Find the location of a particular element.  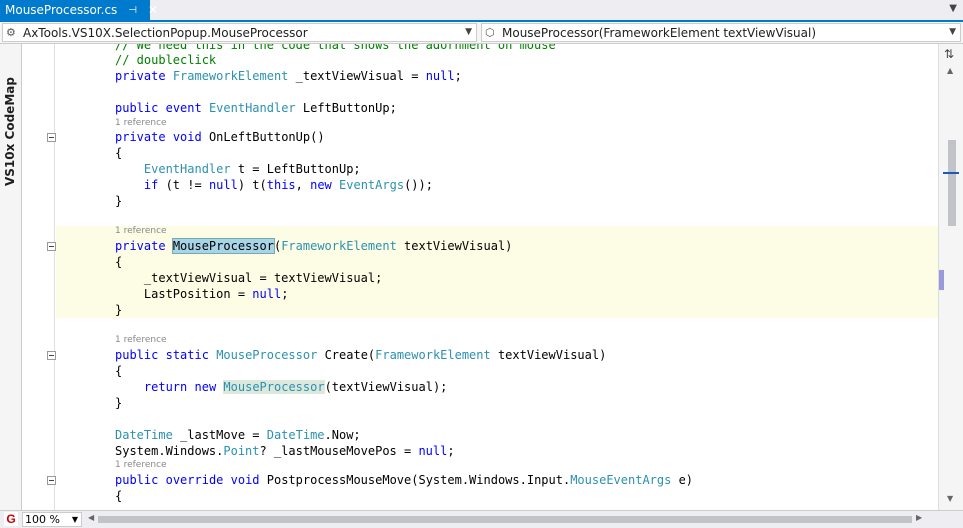

zoom-combo: 100 % ▼ is located at coordinates (52, 519).